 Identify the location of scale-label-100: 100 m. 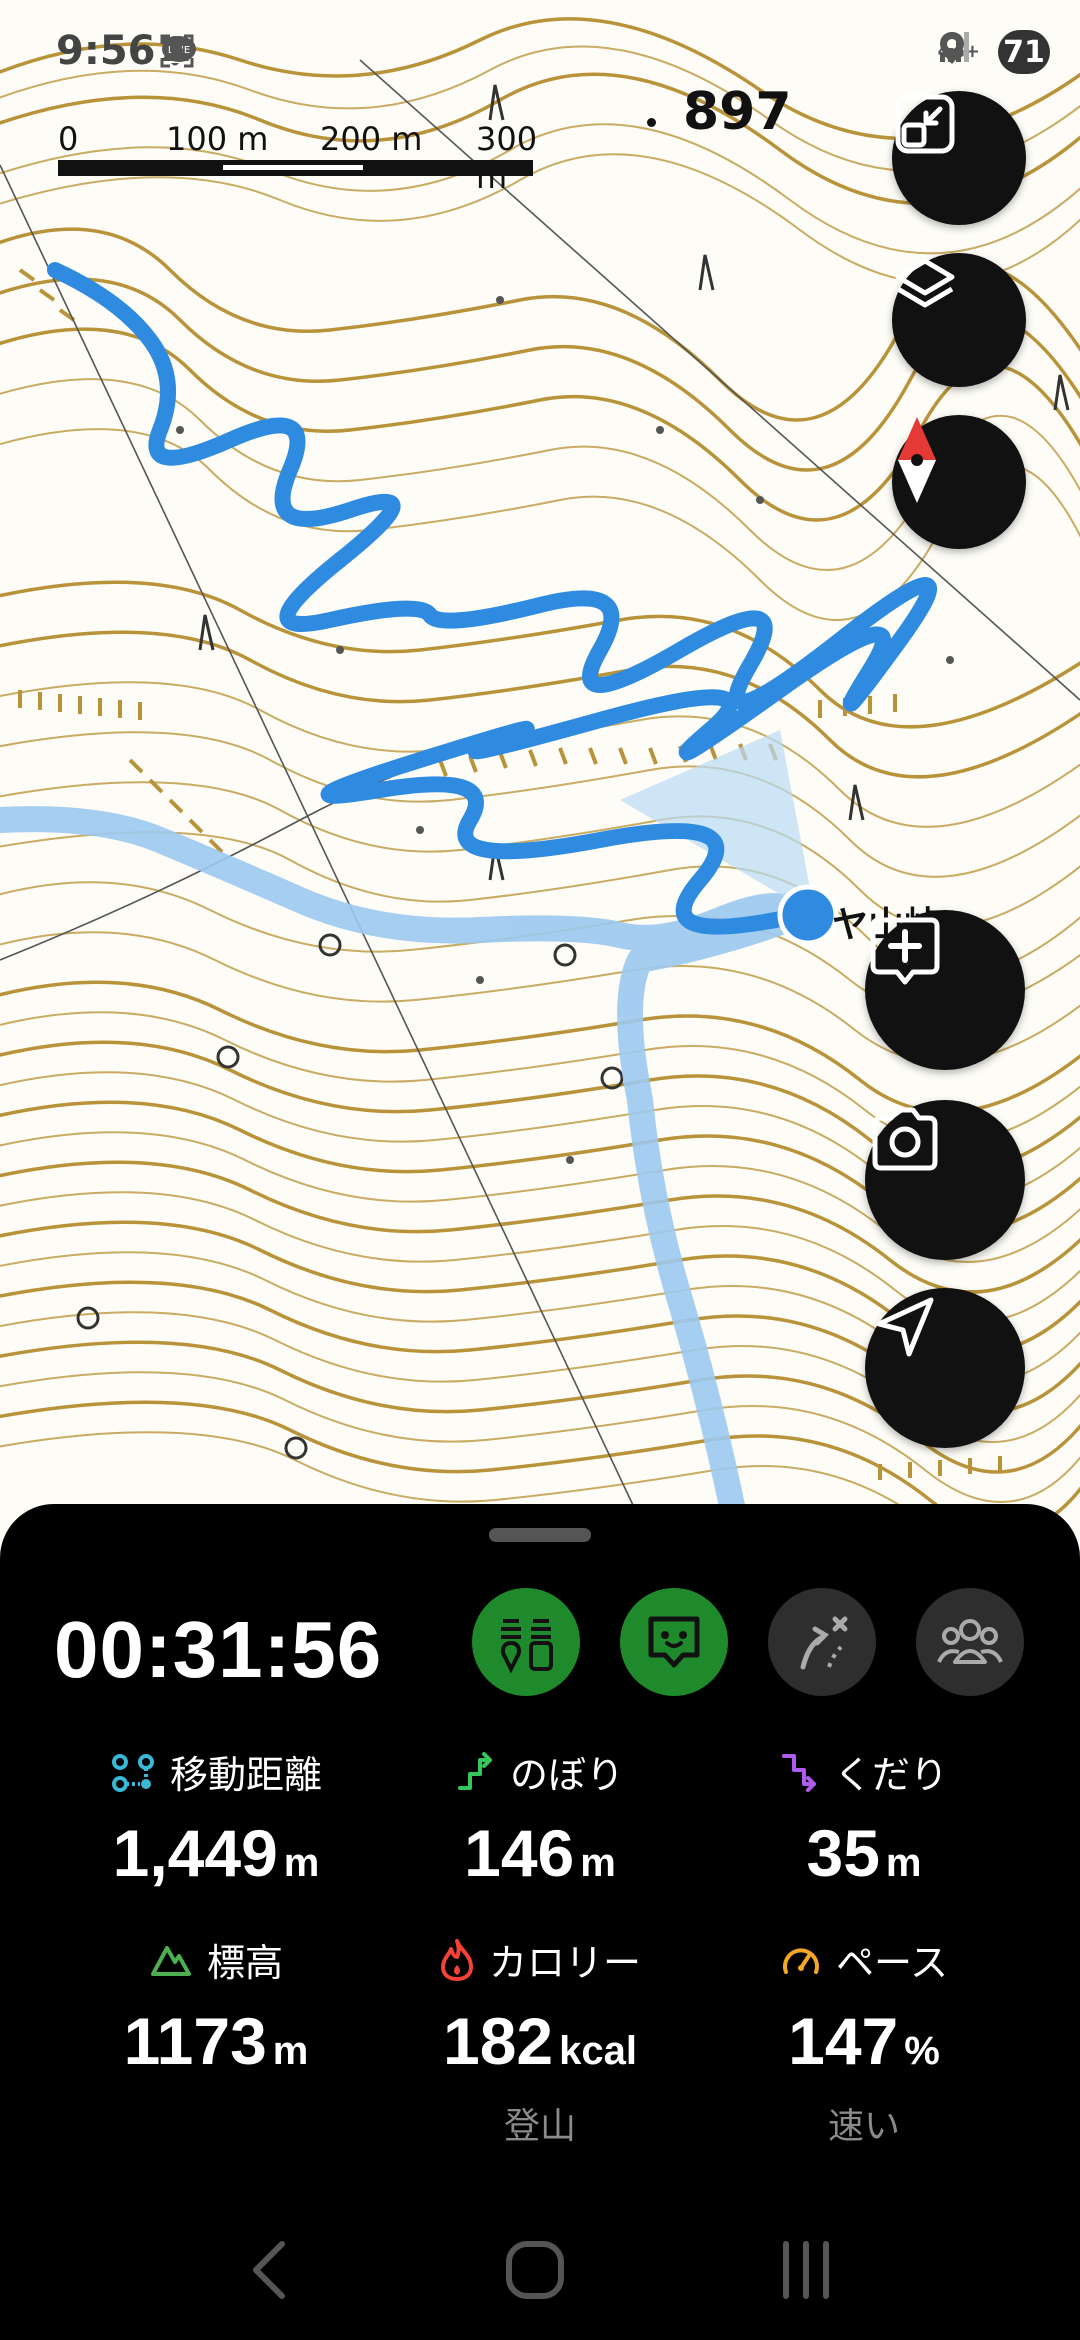
(217, 139).